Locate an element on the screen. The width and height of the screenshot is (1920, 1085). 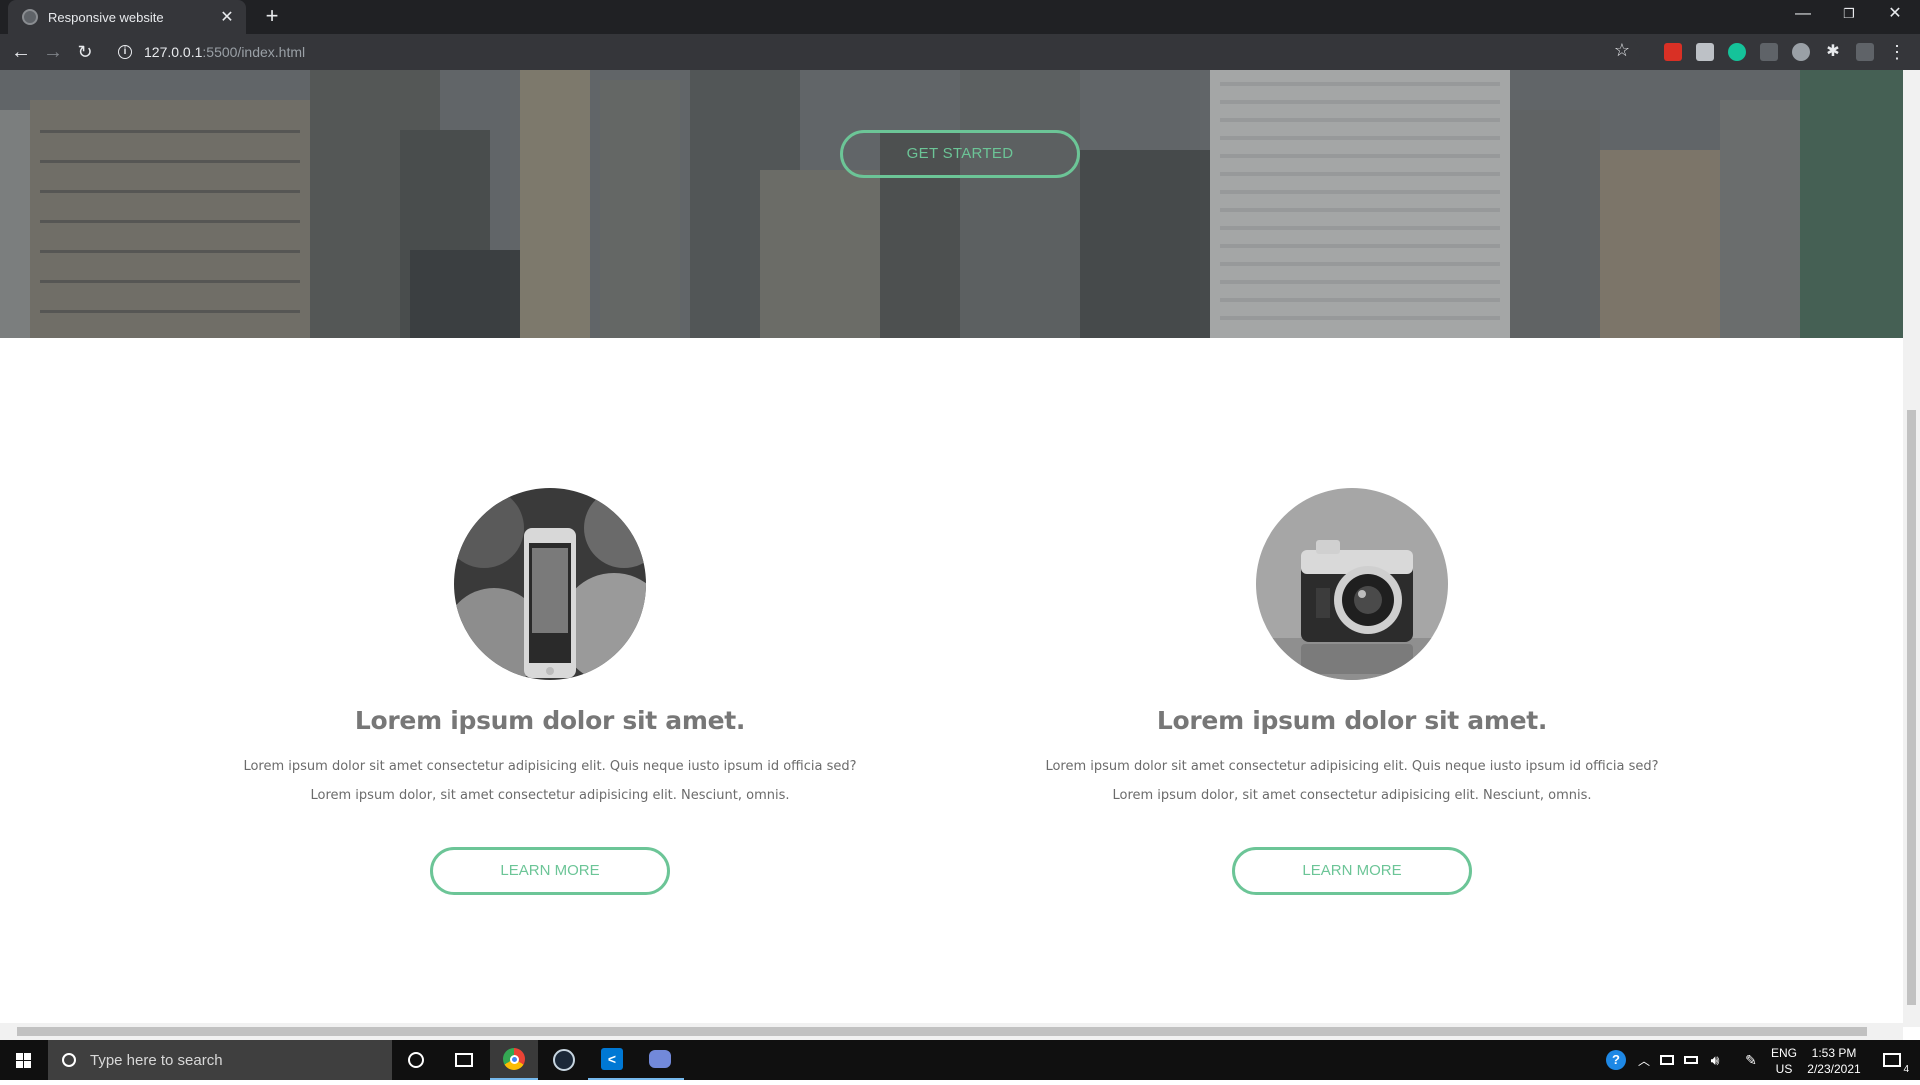
grammarly-icon is located at coordinates (1737, 52).